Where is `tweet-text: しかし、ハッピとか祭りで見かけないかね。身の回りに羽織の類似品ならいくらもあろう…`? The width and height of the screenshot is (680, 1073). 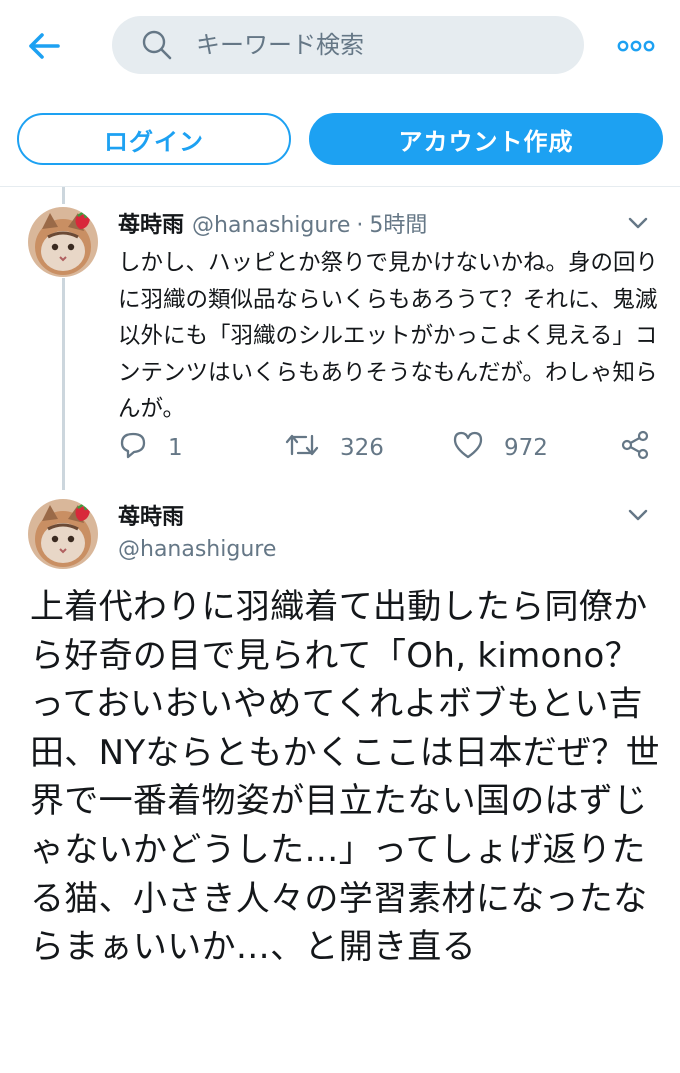
tweet-text: しかし、ハッピとか祭りで見かけないかね。身の回りに羽織の類似品ならいくらもあろう… is located at coordinates (388, 336).